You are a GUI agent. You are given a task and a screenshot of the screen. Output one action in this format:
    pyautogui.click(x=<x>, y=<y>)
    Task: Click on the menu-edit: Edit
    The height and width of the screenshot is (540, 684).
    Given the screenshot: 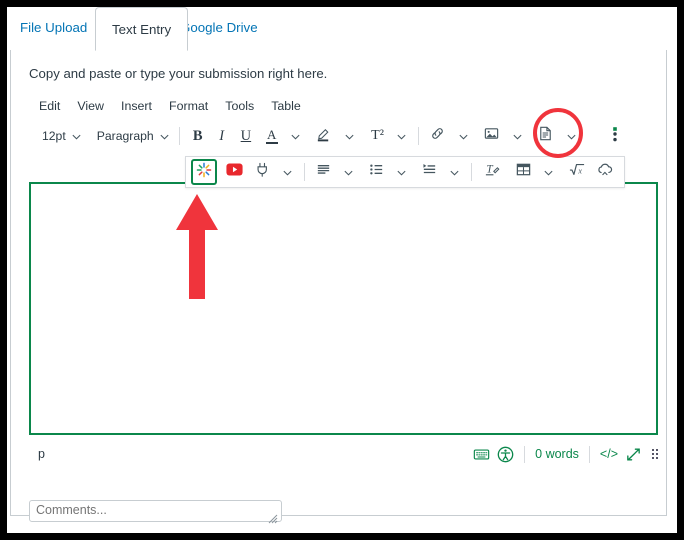 What is the action you would take?
    pyautogui.click(x=49, y=106)
    